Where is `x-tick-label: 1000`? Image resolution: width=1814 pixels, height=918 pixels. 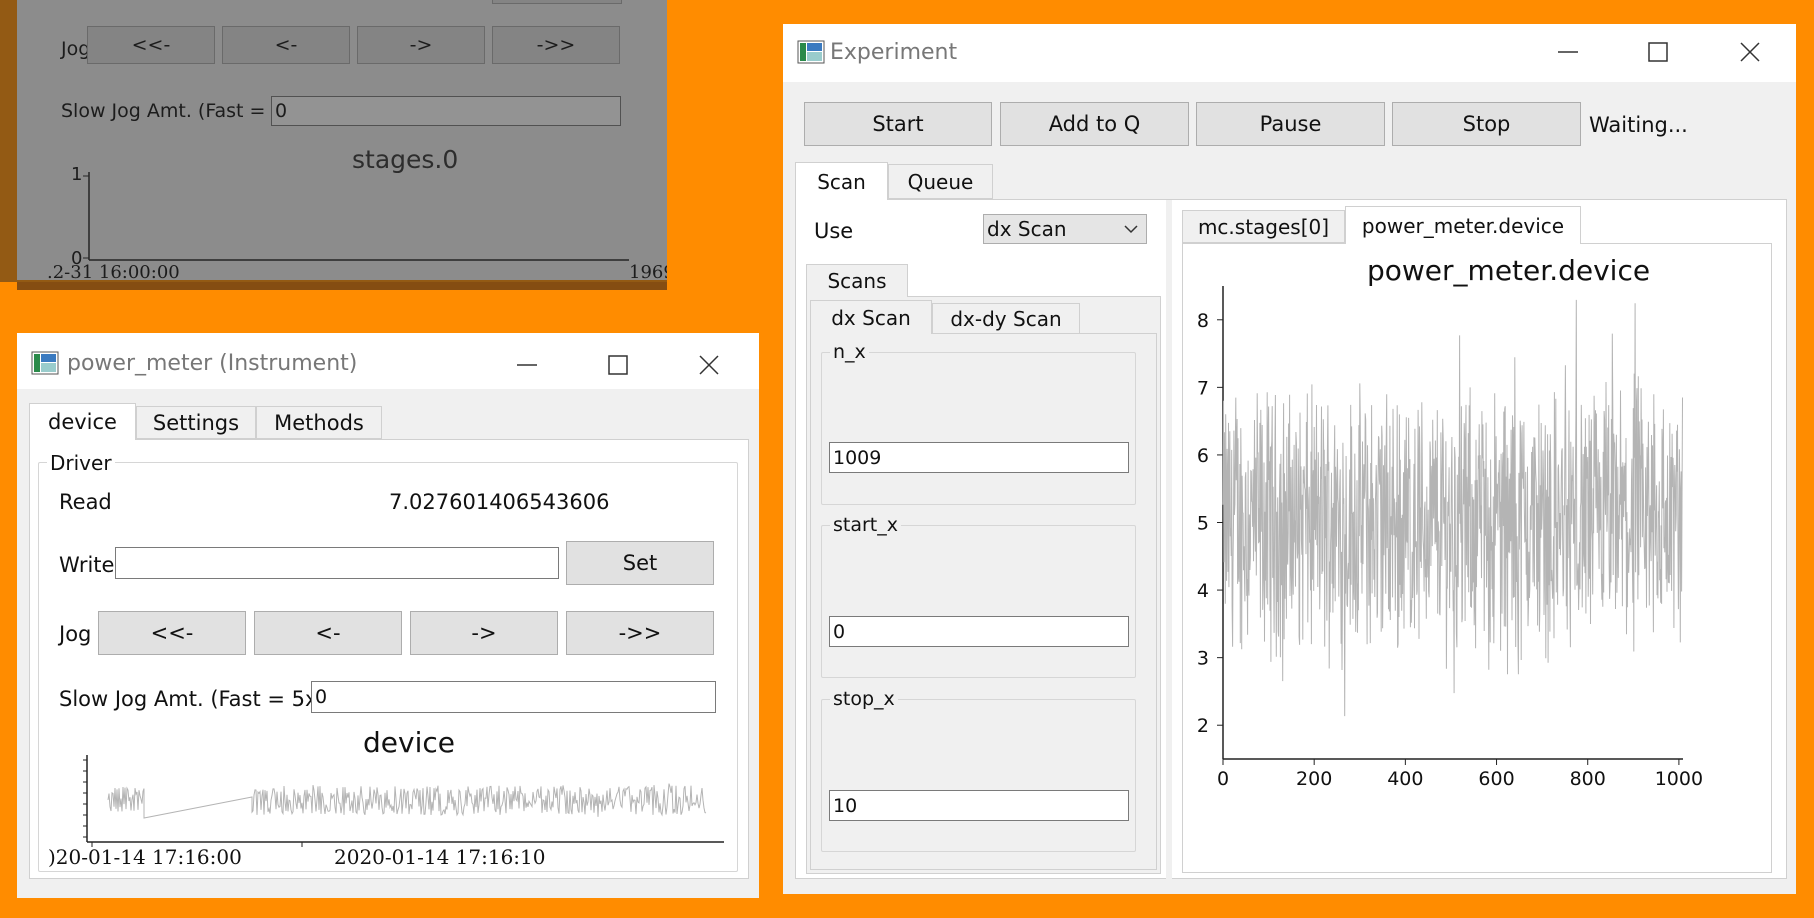 x-tick-label: 1000 is located at coordinates (1679, 779).